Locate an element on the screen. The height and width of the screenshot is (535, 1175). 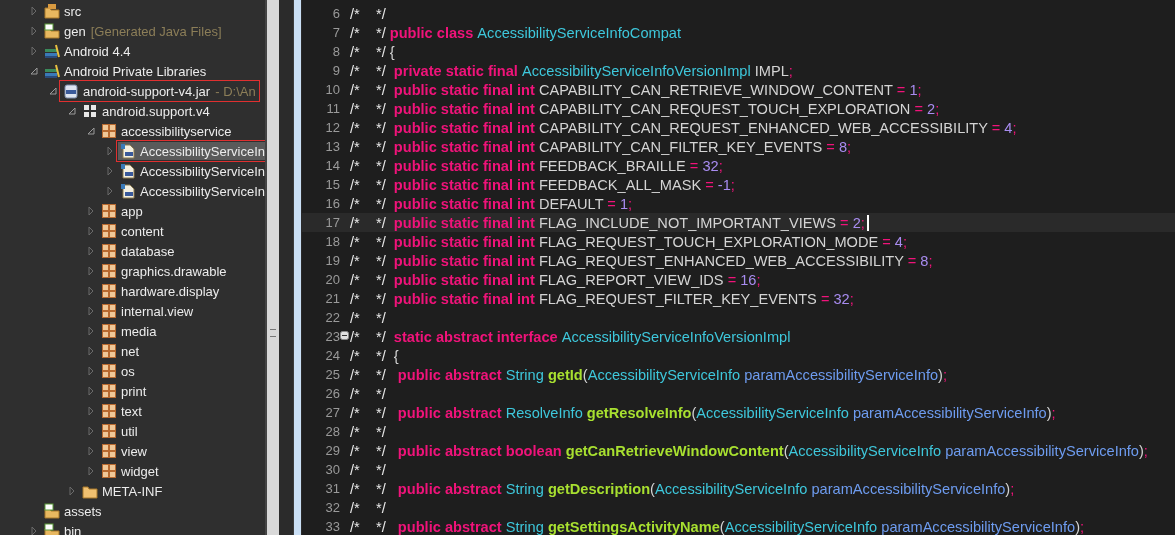
tree-item-label: assets is located at coordinates (83, 511).